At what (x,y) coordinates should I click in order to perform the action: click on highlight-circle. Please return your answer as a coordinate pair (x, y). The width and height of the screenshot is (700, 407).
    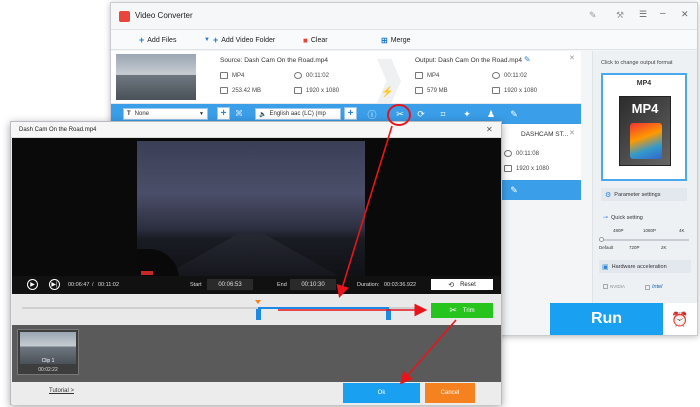
    Looking at the image, I should click on (399, 115).